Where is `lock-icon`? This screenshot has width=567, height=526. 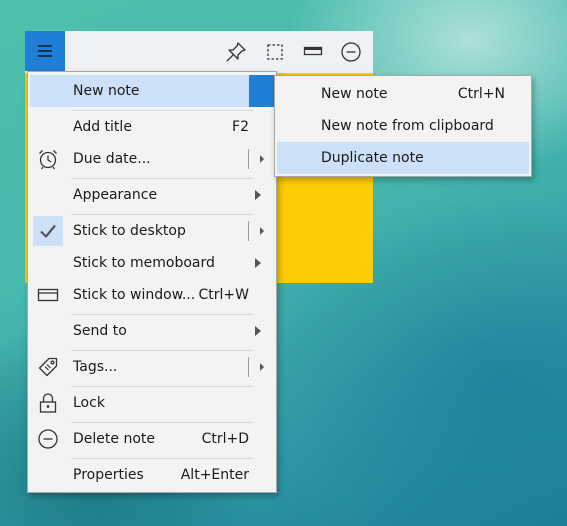 lock-icon is located at coordinates (48, 403).